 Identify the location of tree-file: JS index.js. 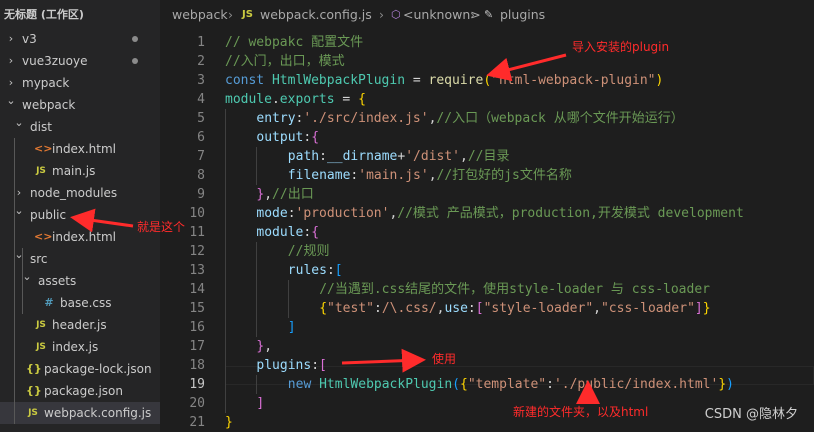
(80, 347).